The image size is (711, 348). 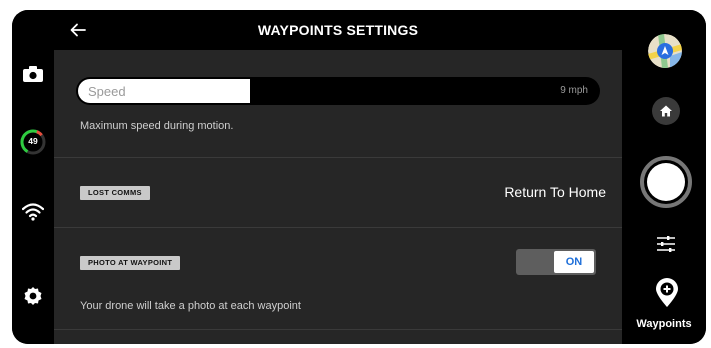 I want to click on camera-icon, so click(x=33, y=74).